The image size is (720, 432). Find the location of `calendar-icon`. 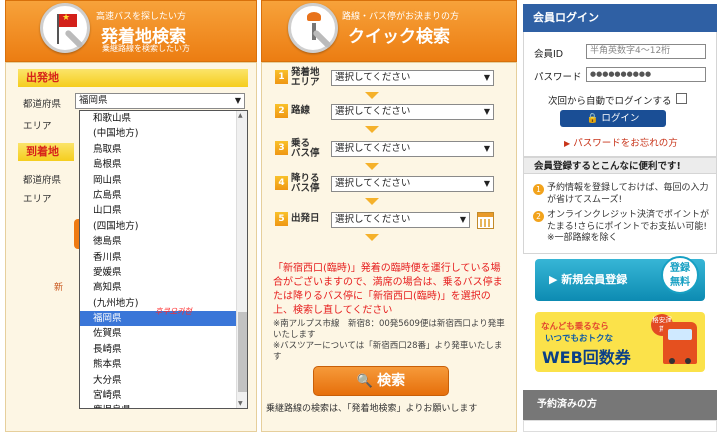

calendar-icon is located at coordinates (485, 220).